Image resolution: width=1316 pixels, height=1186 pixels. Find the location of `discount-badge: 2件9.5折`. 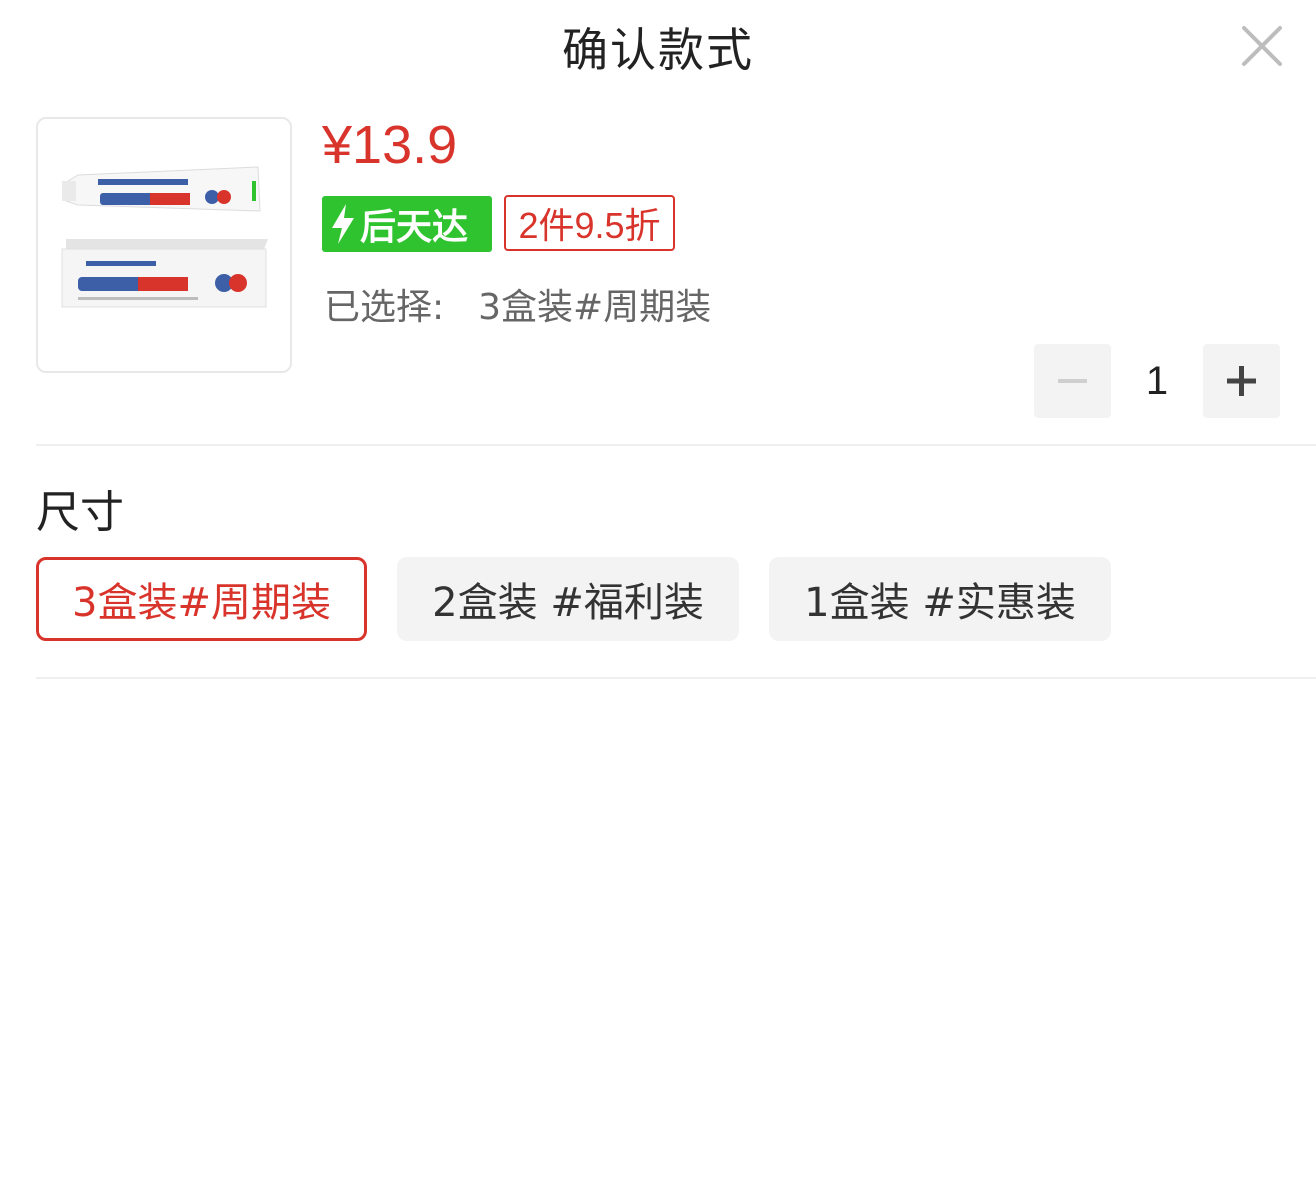

discount-badge: 2件9.5折 is located at coordinates (589, 223).